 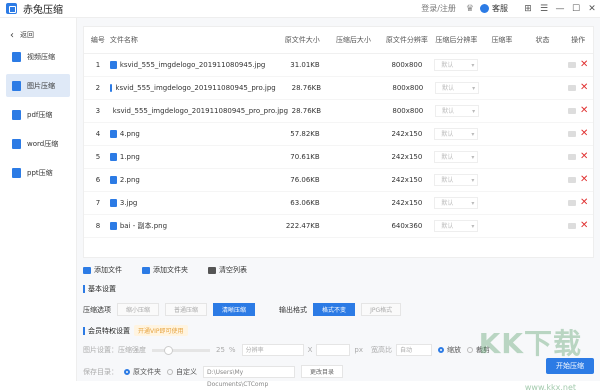 What do you see at coordinates (227, 270) in the screenshot?
I see `clear-list-button: 清空列表` at bounding box center [227, 270].